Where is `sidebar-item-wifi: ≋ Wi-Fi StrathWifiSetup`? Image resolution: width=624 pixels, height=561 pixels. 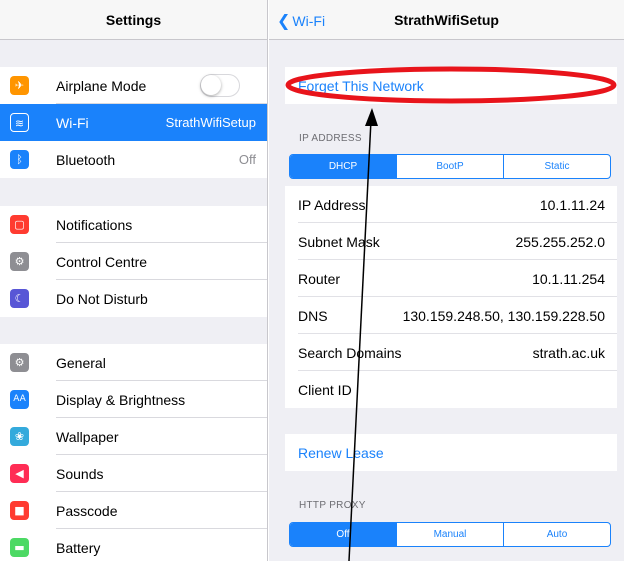 sidebar-item-wifi: ≋ Wi-Fi StrathWifiSetup is located at coordinates (133, 122).